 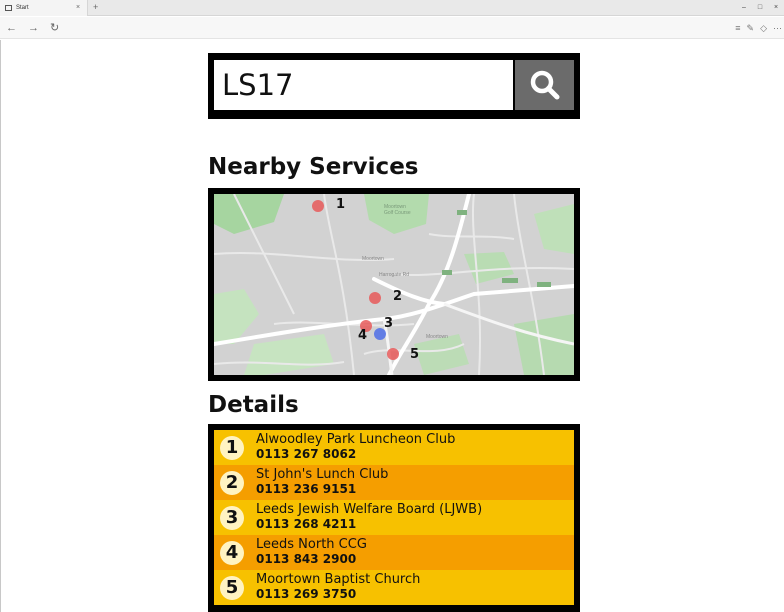 I want to click on restore-button: □, so click(x=760, y=8).